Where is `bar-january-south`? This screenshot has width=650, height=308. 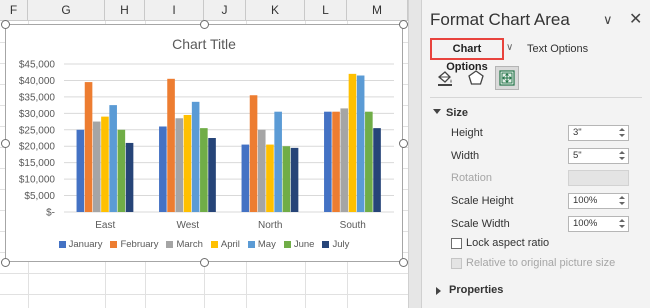 bar-january-south is located at coordinates (328, 161).